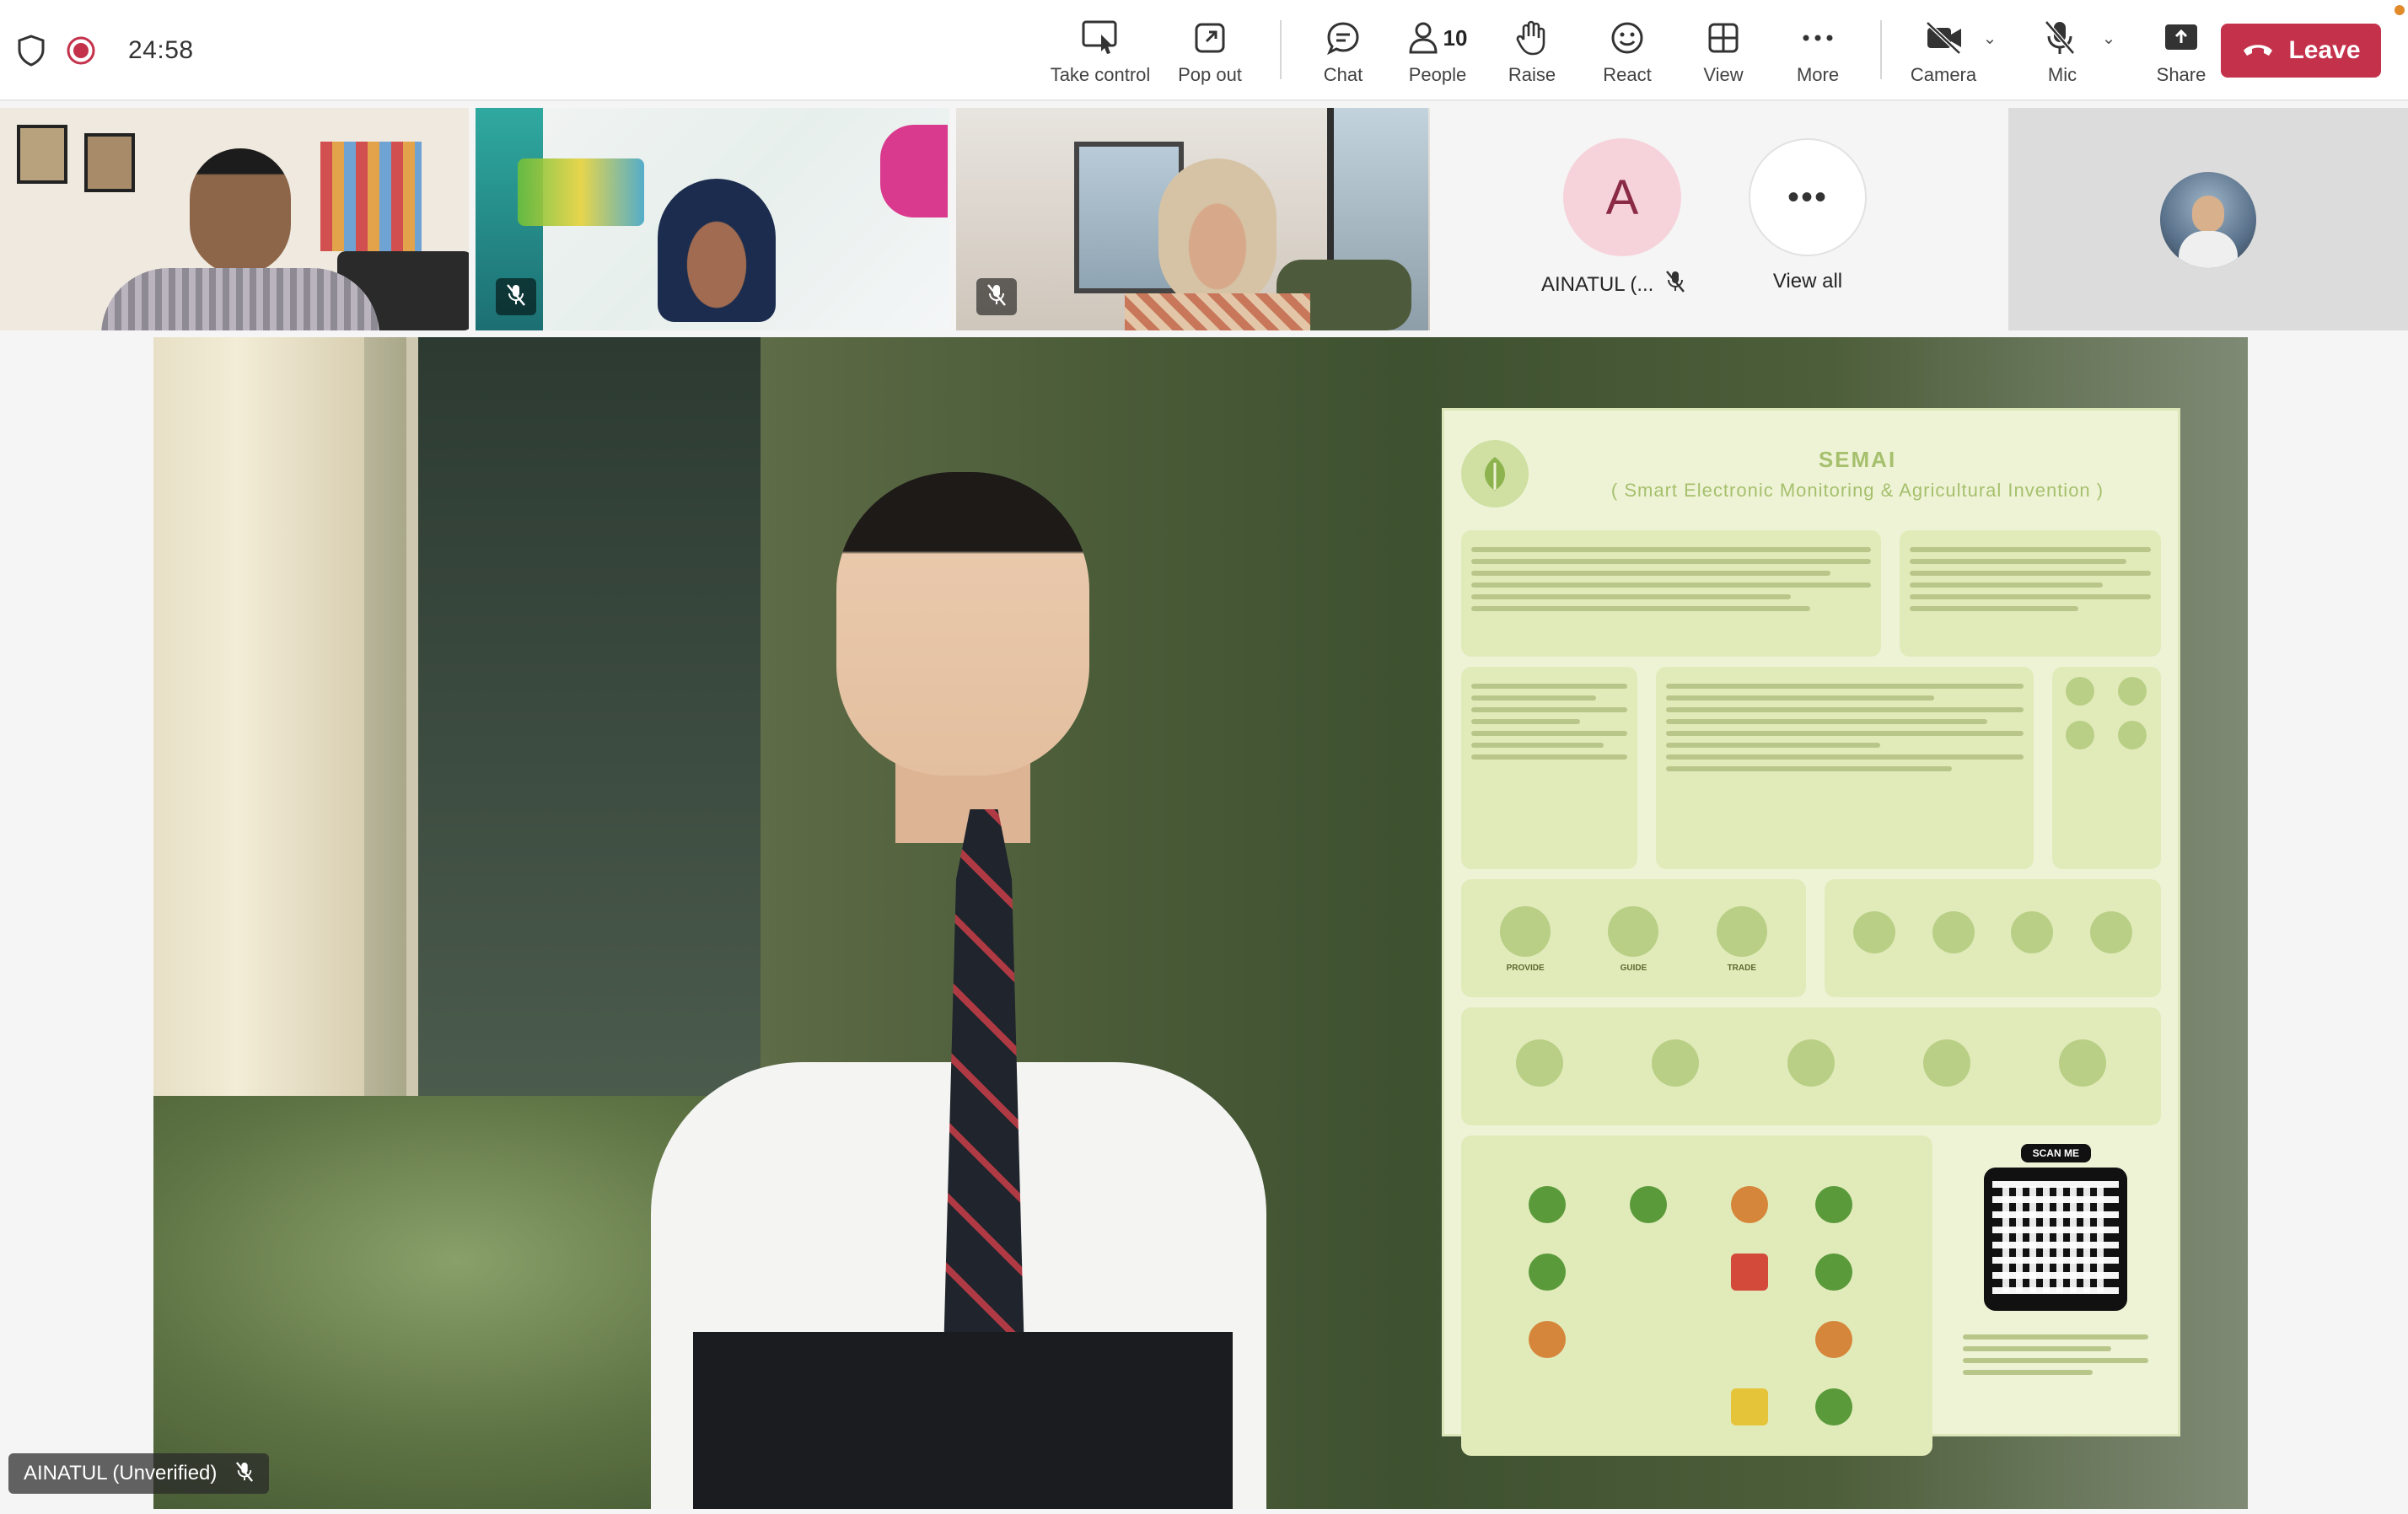  Describe the element at coordinates (1723, 74) in the screenshot. I see `view-label: View` at that location.